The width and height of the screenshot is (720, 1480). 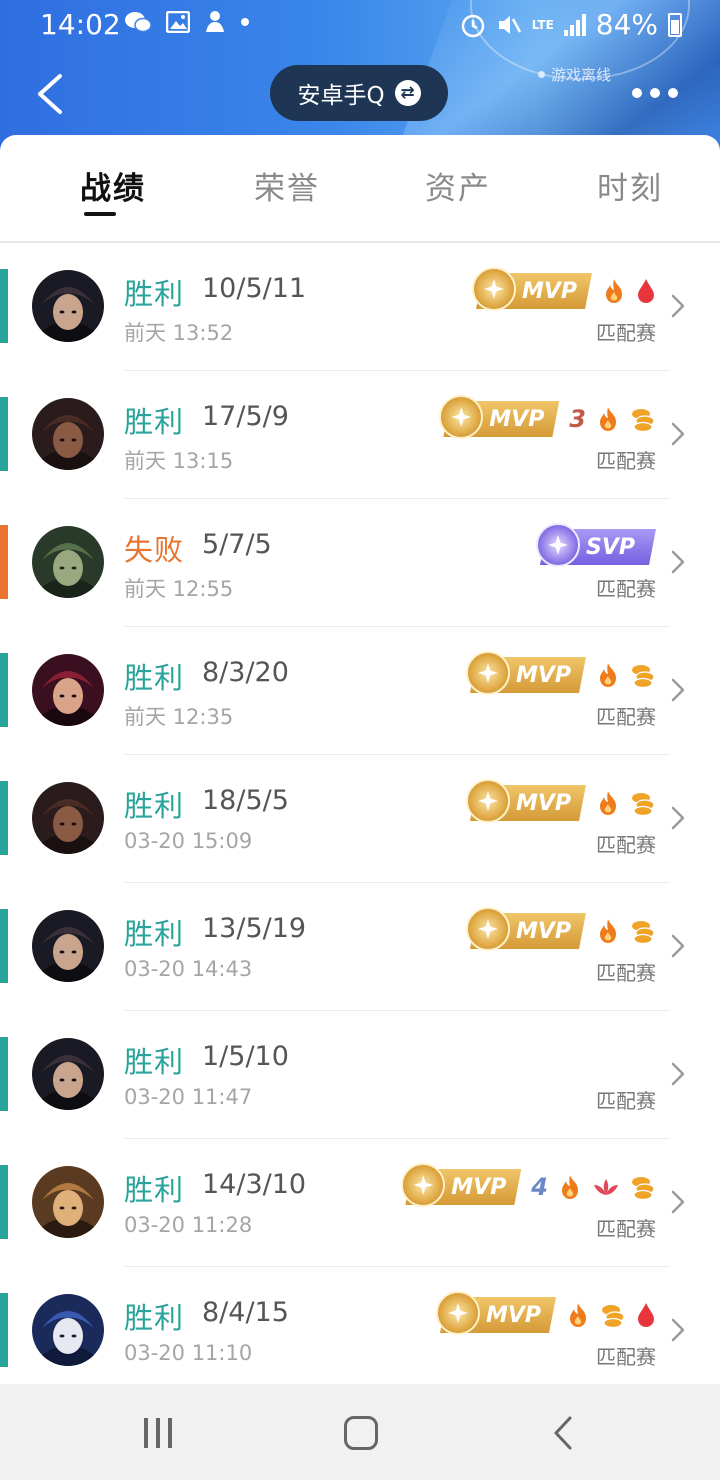 I want to click on match-row: 胜利 8/3/20 前天 12:35 MVP 匹配赛, so click(x=360, y=691).